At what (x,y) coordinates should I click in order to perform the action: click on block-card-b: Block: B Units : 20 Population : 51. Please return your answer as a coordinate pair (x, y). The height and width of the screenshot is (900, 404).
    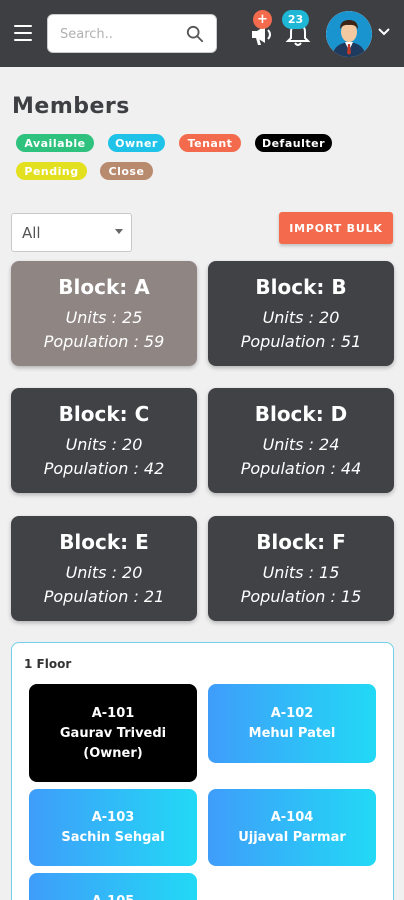
    Looking at the image, I should click on (301, 313).